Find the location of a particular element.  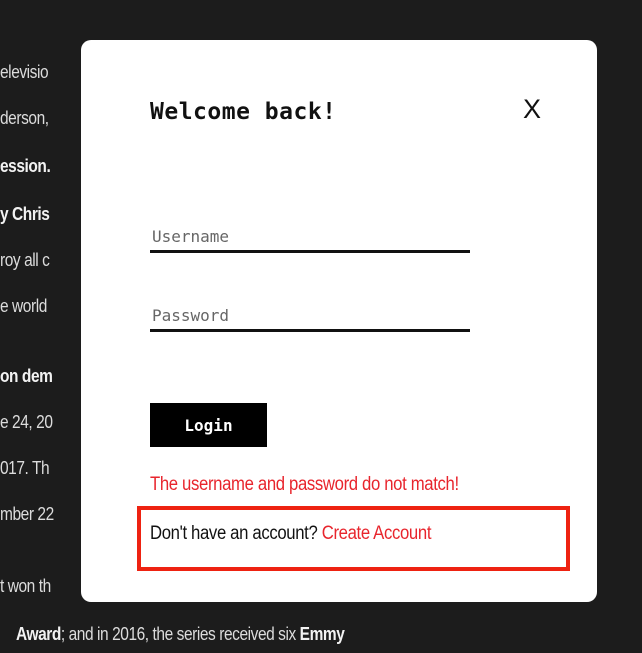

password-field is located at coordinates (310, 317).